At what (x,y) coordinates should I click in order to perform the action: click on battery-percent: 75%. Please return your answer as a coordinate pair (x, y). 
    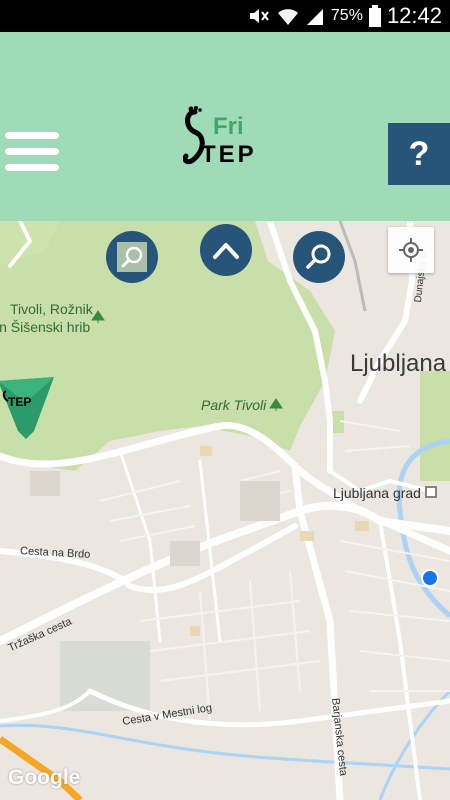
    Looking at the image, I should click on (346, 15).